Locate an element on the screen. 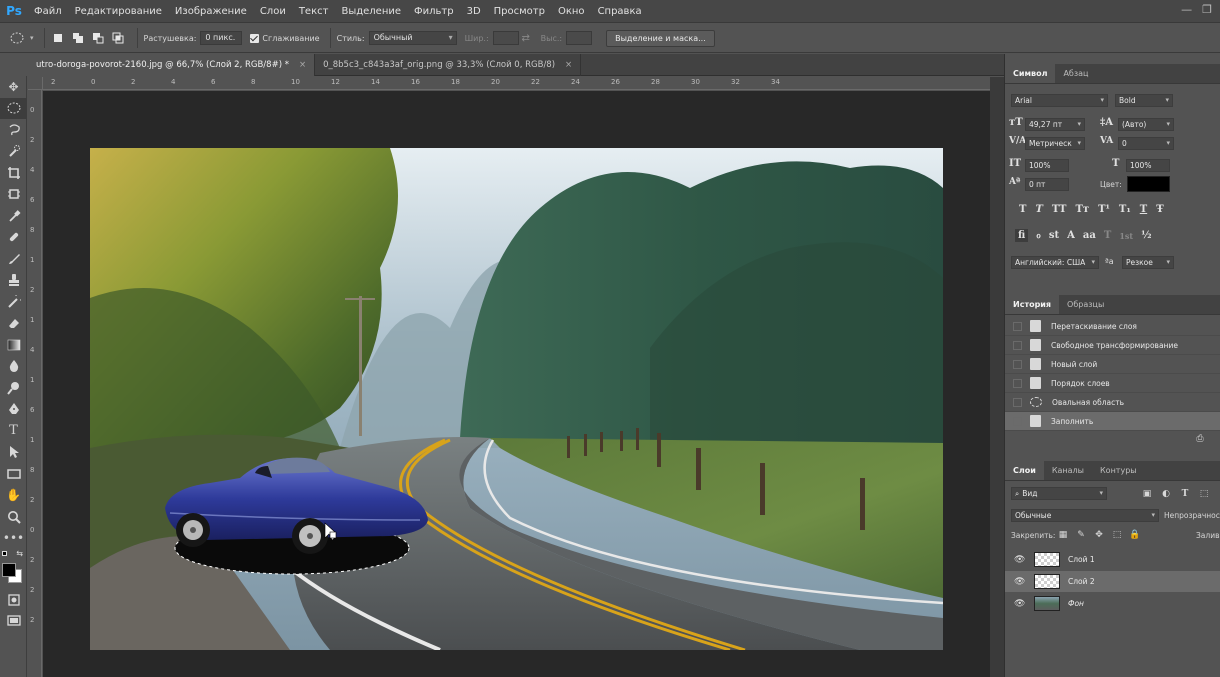 The height and width of the screenshot is (677, 1220). menu-window: Окно is located at coordinates (571, 11).